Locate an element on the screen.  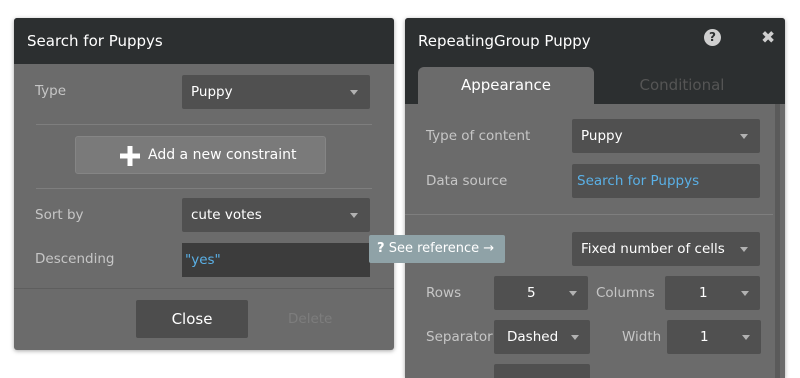
data-source-label: Data source is located at coordinates (467, 181).